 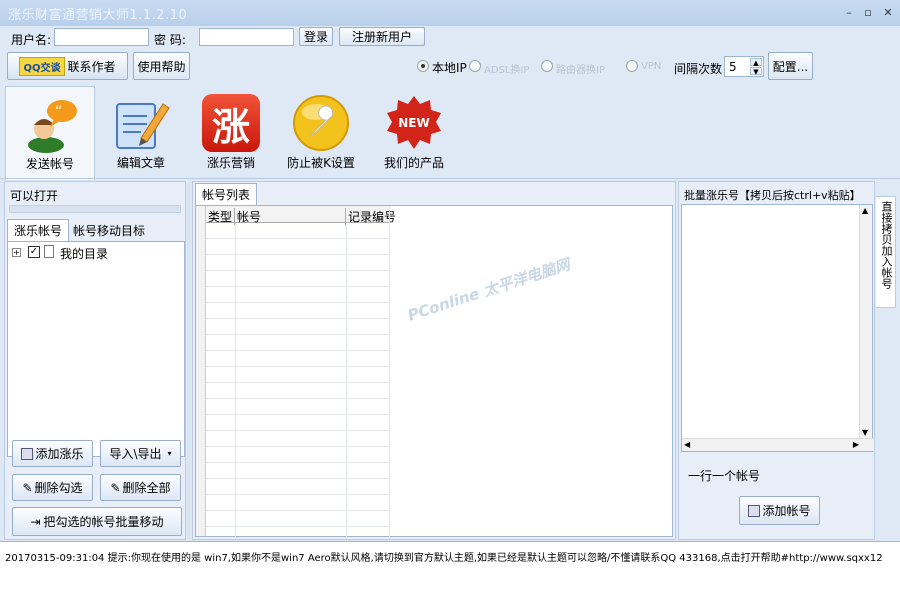 What do you see at coordinates (651, 66) in the screenshot?
I see `vpn-label: VPN` at bounding box center [651, 66].